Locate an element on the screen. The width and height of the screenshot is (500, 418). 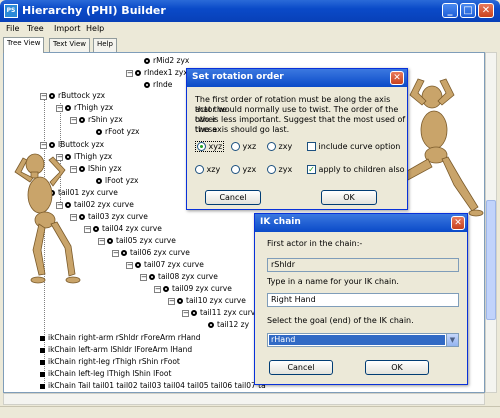
tree-node: − tail07 zyx curve is located at coordinates (165, 265).